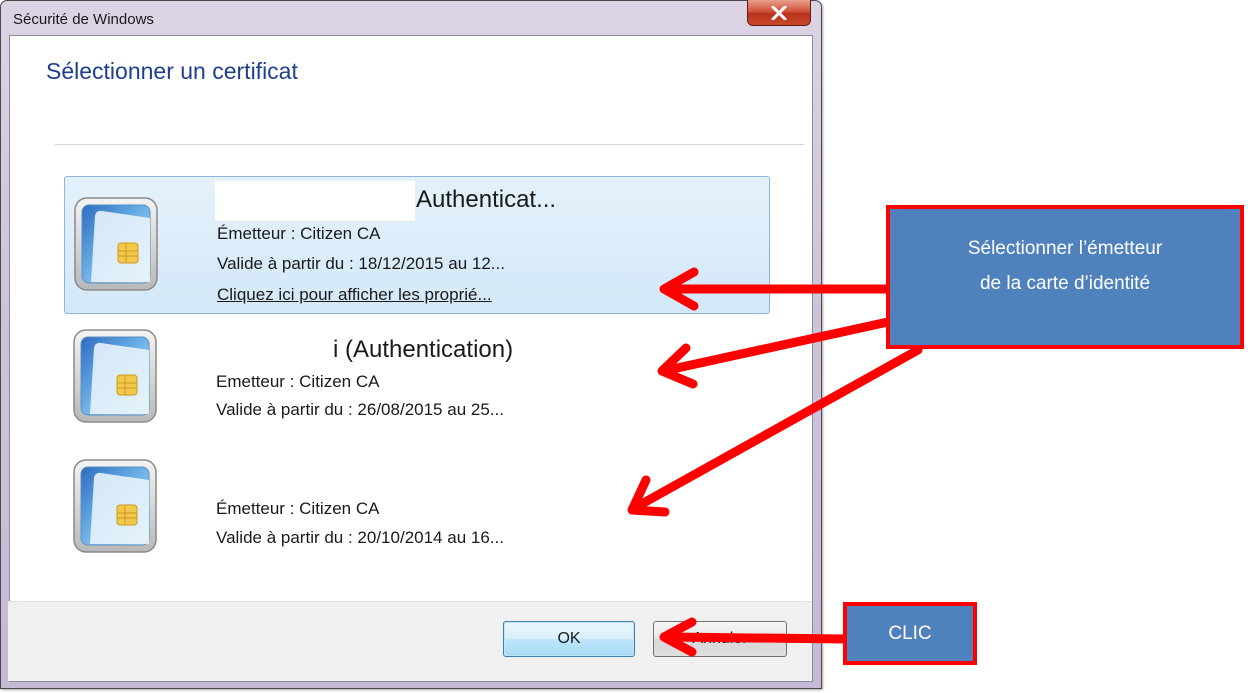 This screenshot has height=693, width=1248. I want to click on certificate-issuer: Emetteur : Citizen CA, so click(298, 381).